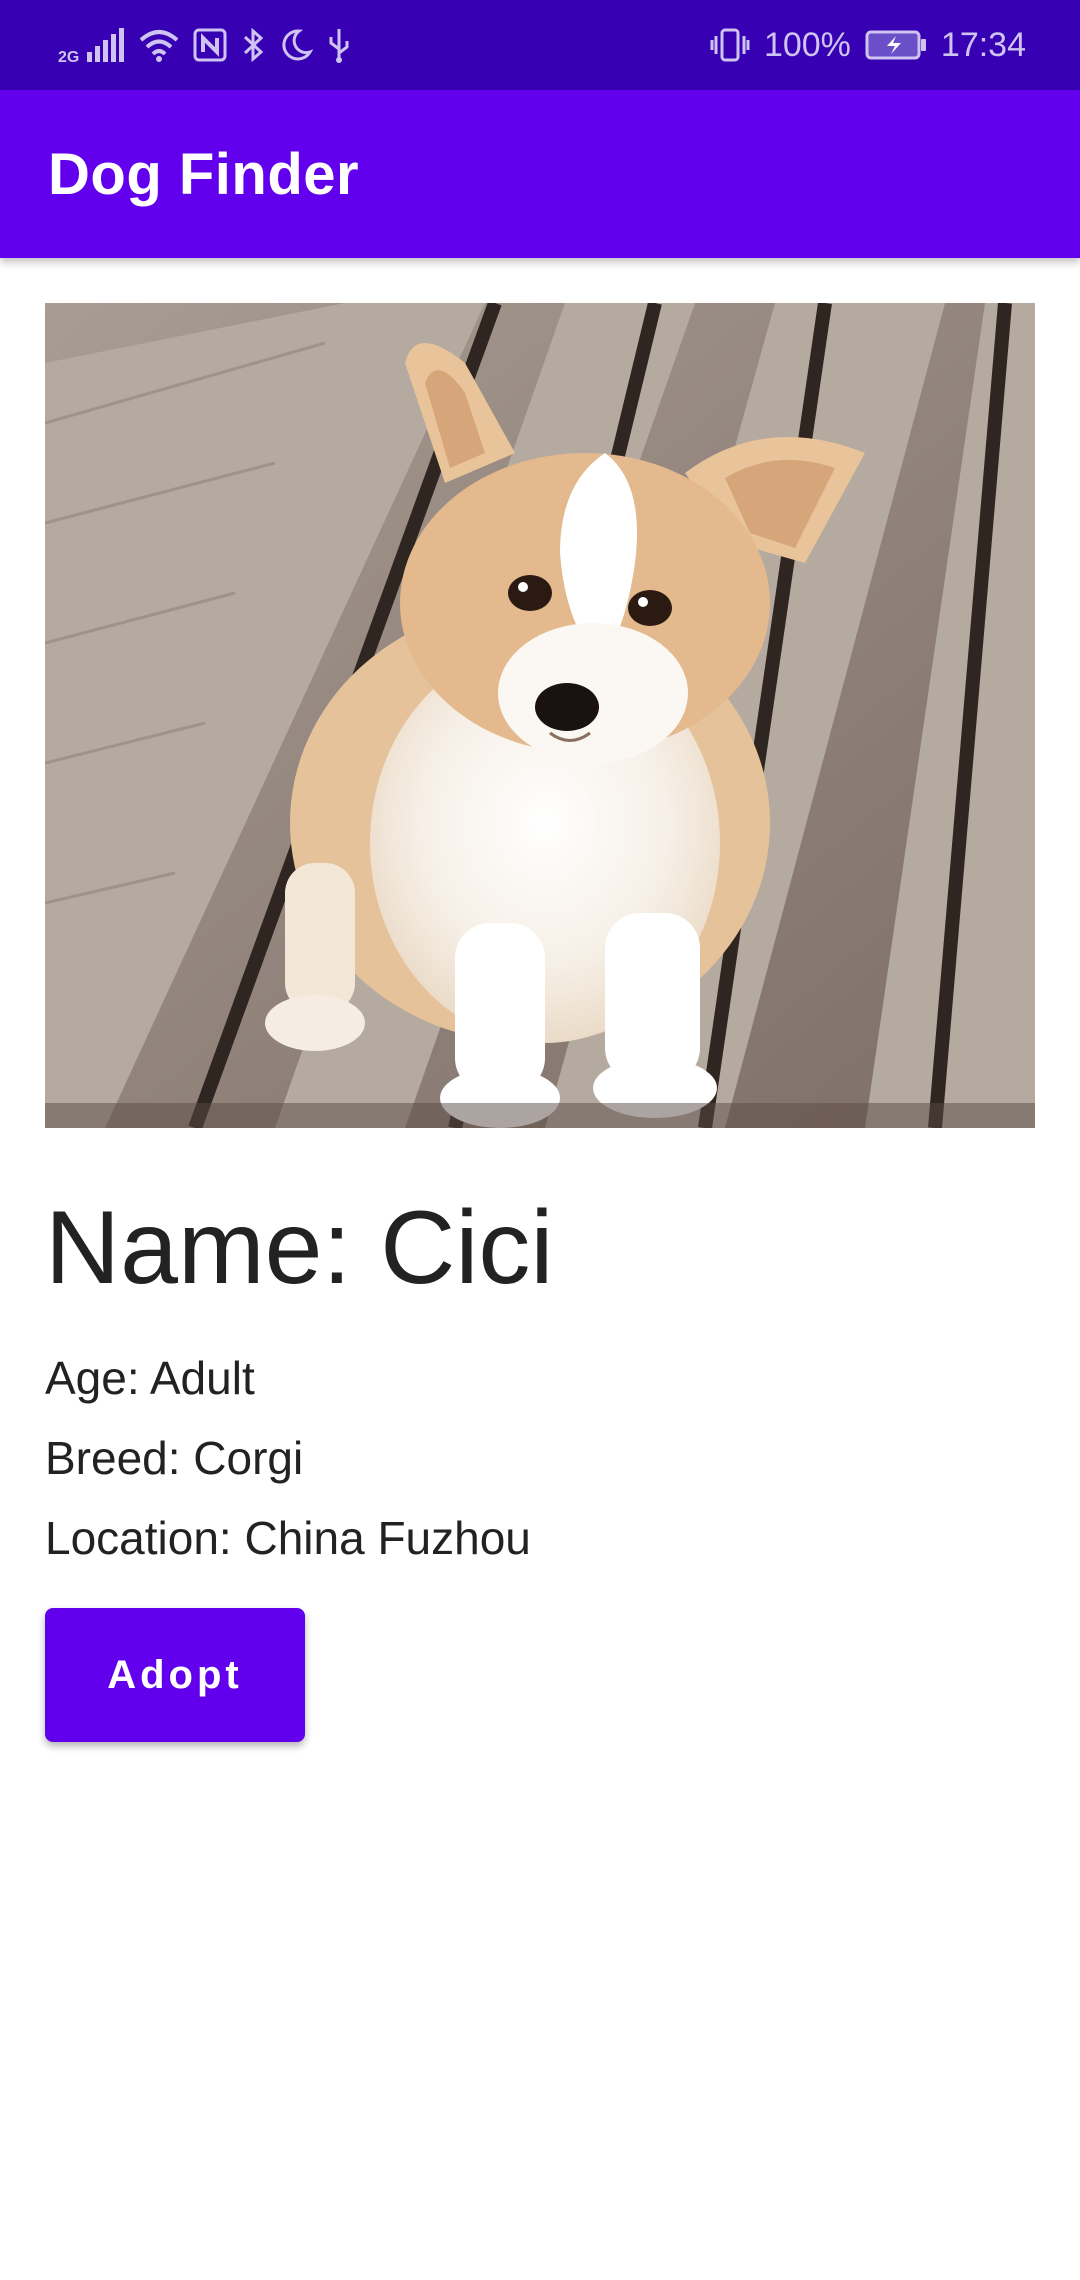  What do you see at coordinates (210, 45) in the screenshot?
I see `nfc-icon` at bounding box center [210, 45].